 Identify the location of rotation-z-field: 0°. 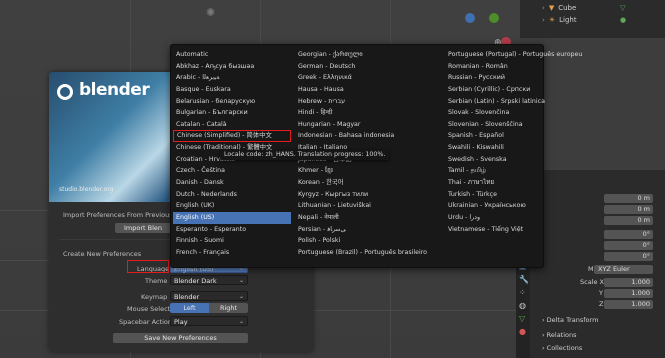
(628, 256).